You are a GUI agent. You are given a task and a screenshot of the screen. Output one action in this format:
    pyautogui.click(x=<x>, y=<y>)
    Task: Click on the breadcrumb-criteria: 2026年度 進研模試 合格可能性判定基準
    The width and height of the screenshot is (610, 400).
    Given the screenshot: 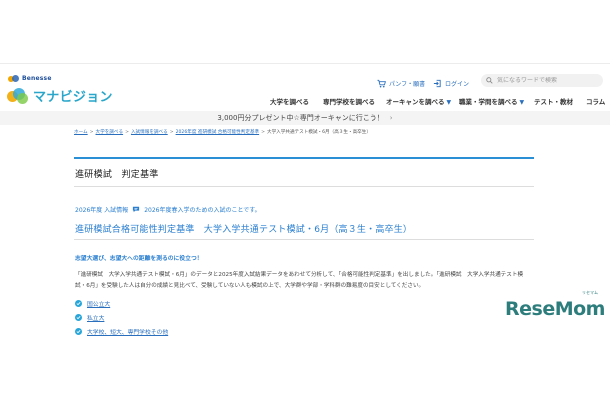 What is the action you would take?
    pyautogui.click(x=218, y=132)
    